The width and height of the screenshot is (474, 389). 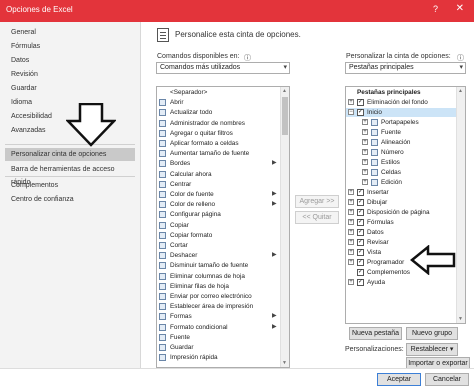 I want to click on list-item: Centrar, so click(x=218, y=184).